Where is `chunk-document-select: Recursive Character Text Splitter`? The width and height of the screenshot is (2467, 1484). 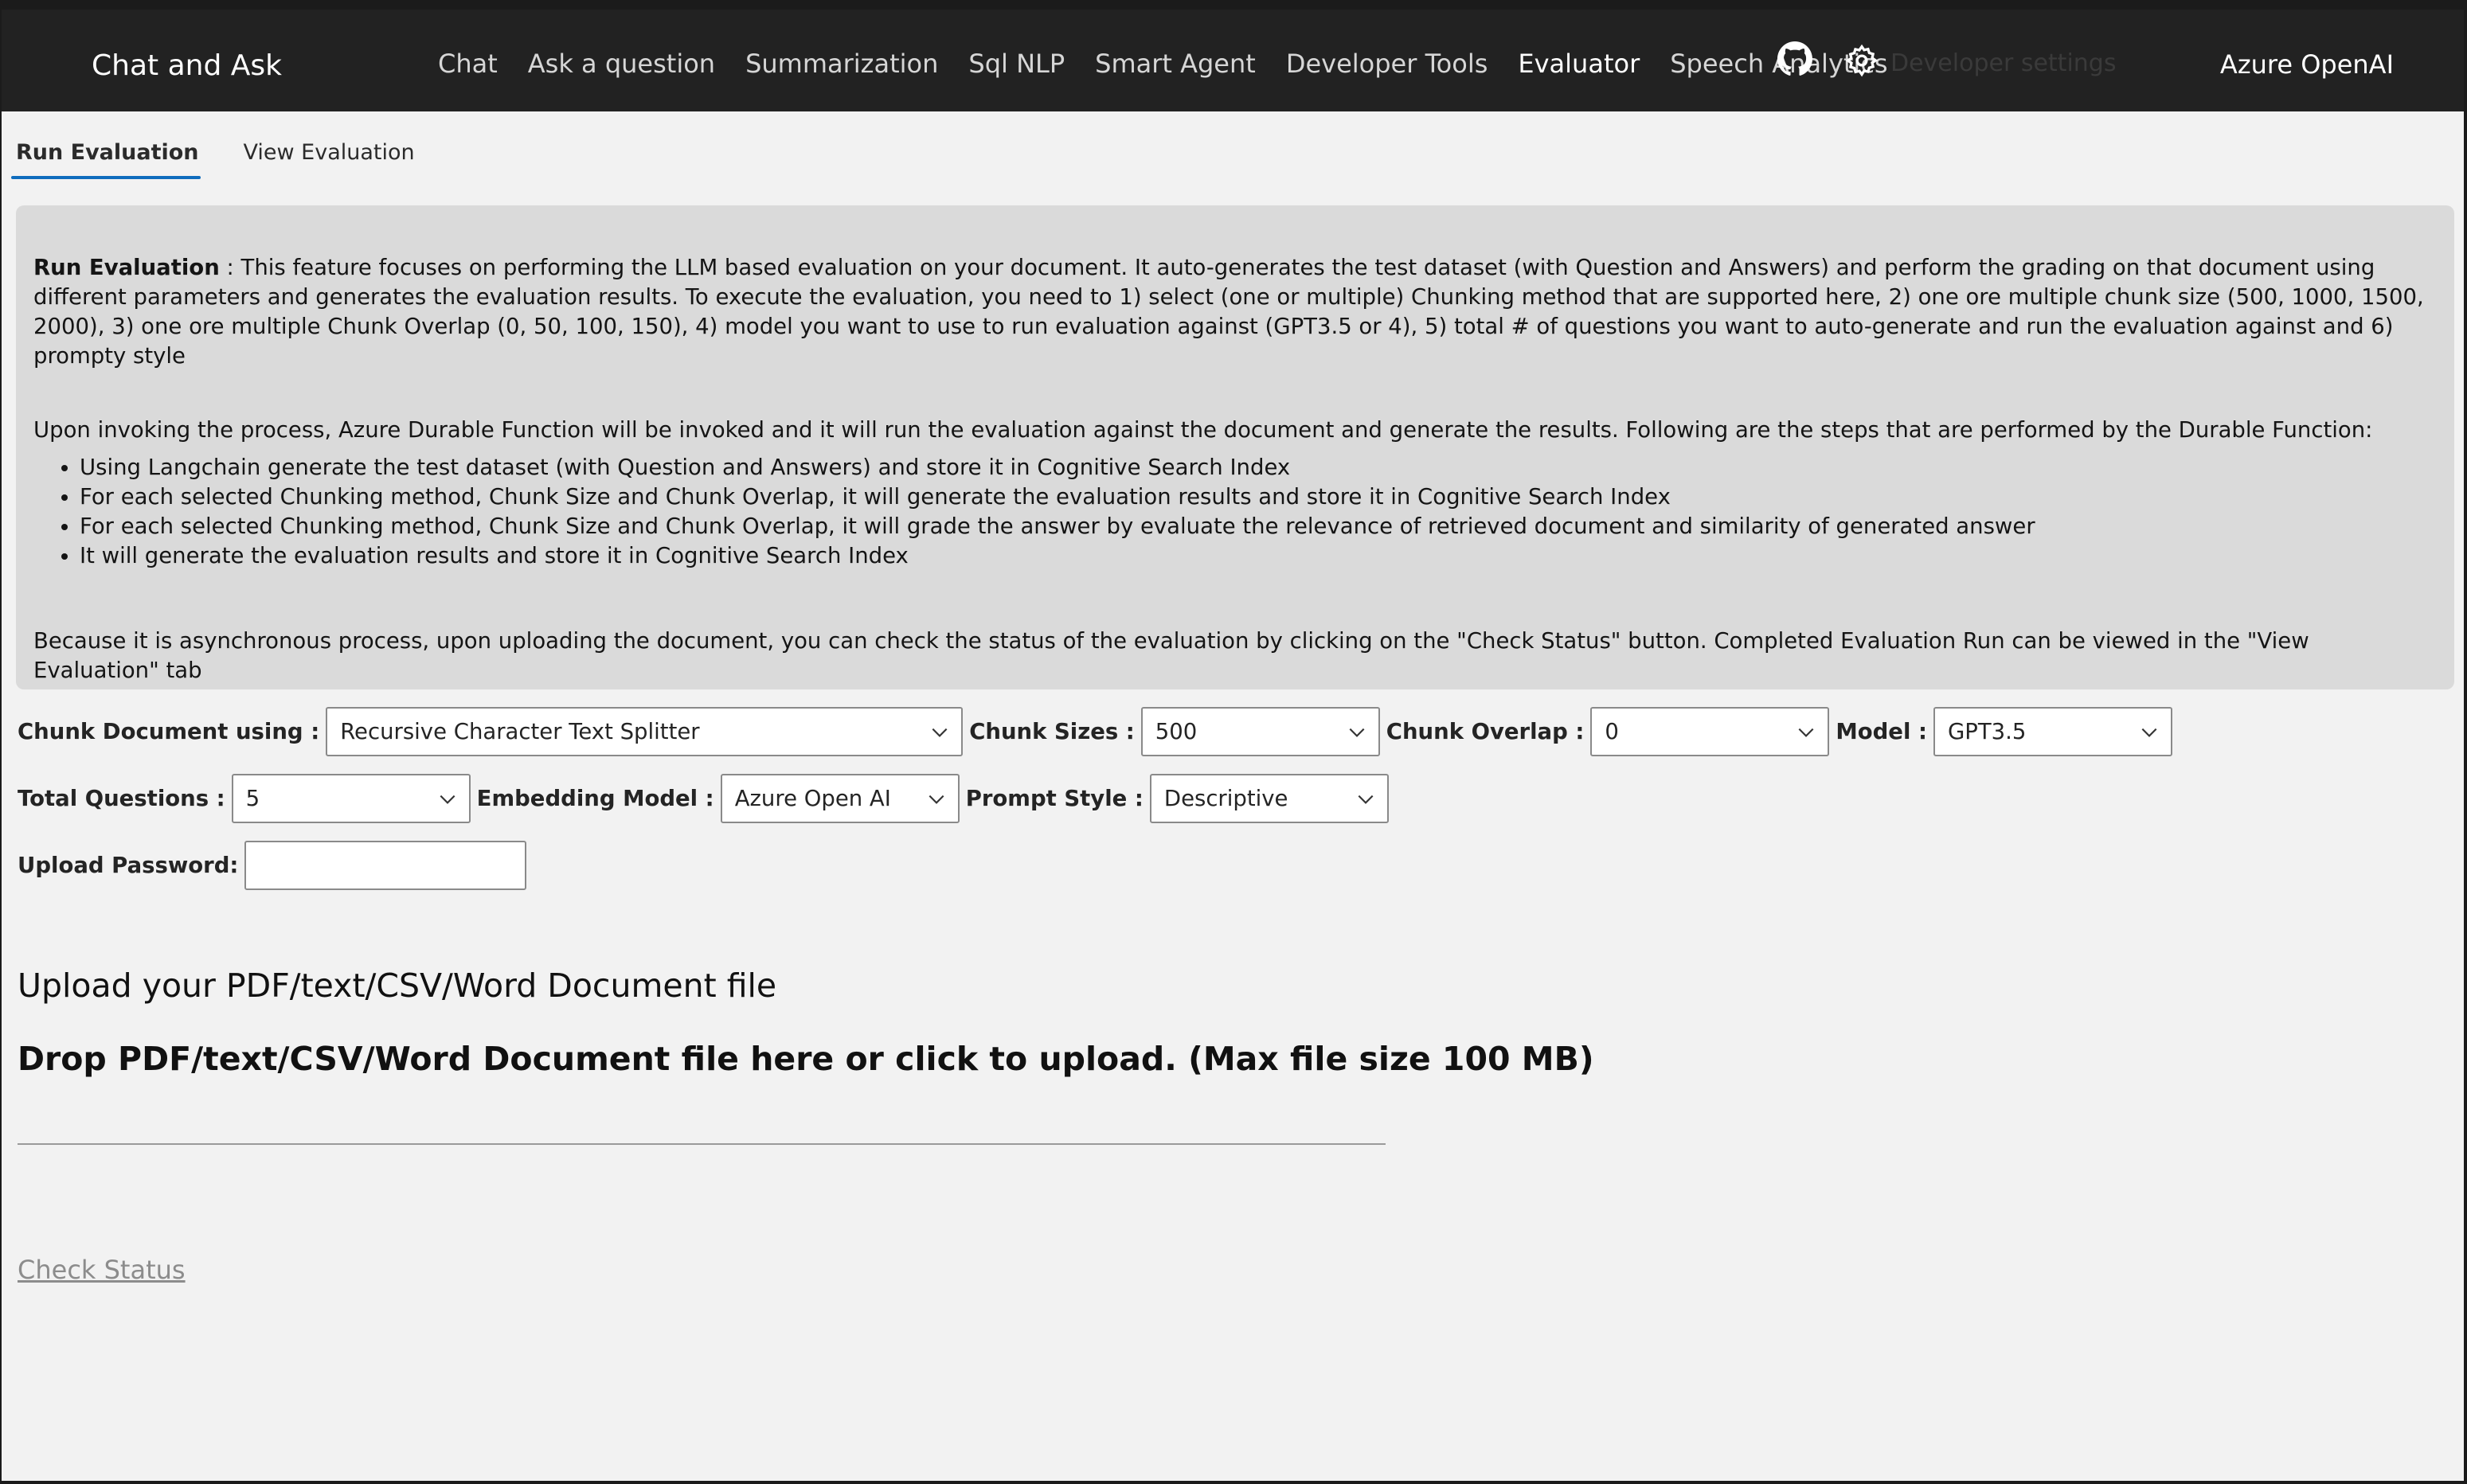
chunk-document-select: Recursive Character Text Splitter is located at coordinates (645, 731).